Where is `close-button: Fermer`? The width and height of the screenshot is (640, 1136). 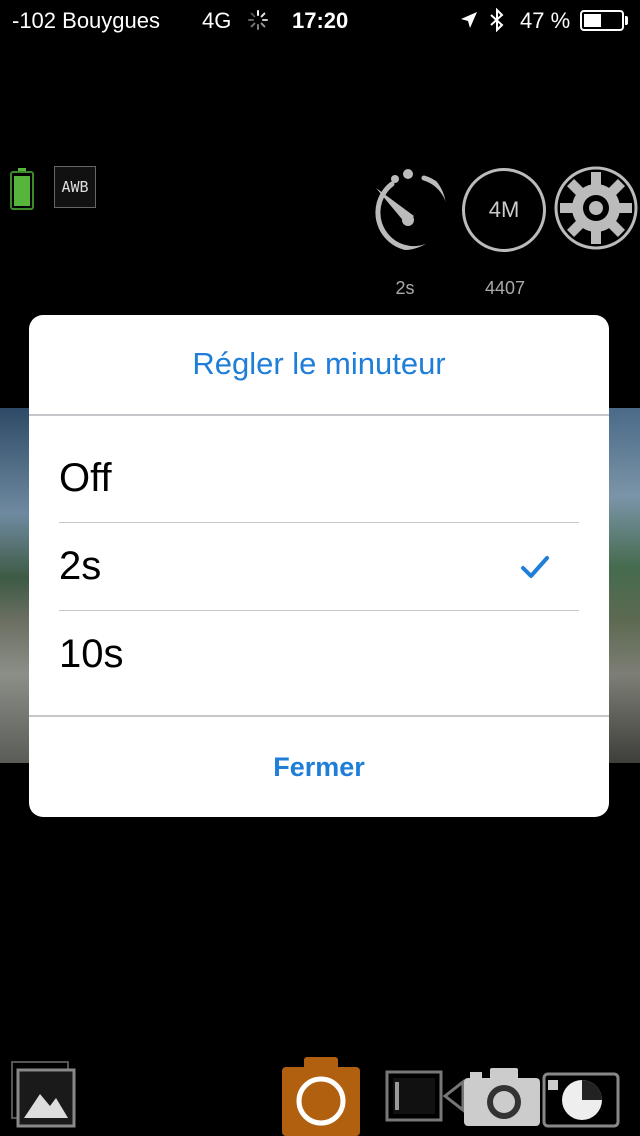
close-button: Fermer is located at coordinates (319, 767).